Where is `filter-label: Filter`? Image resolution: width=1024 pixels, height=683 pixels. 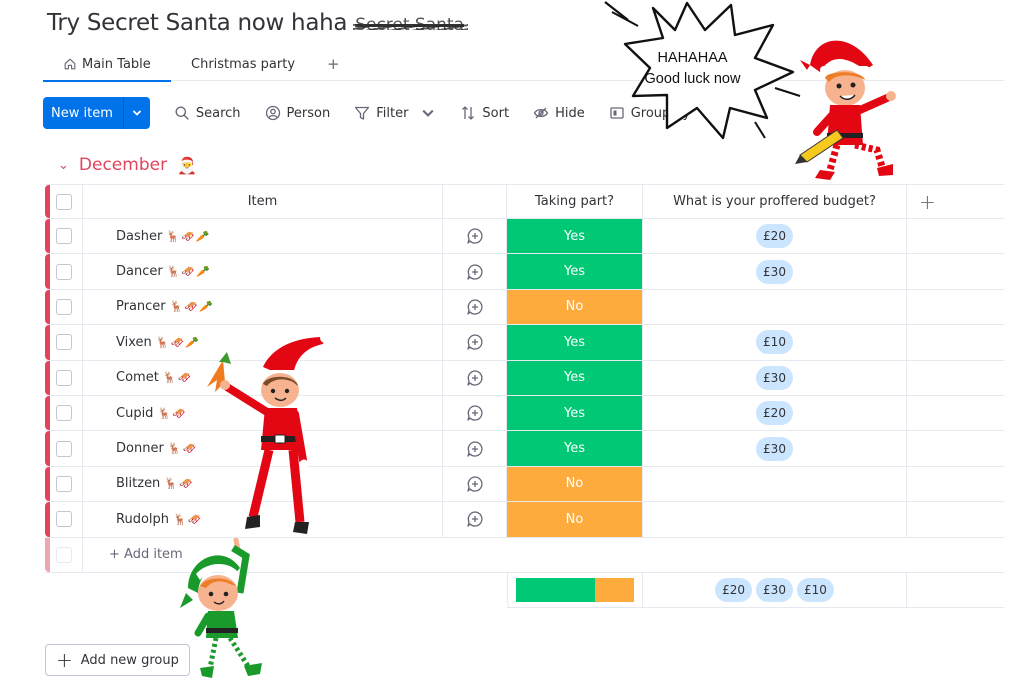
filter-label: Filter is located at coordinates (392, 113).